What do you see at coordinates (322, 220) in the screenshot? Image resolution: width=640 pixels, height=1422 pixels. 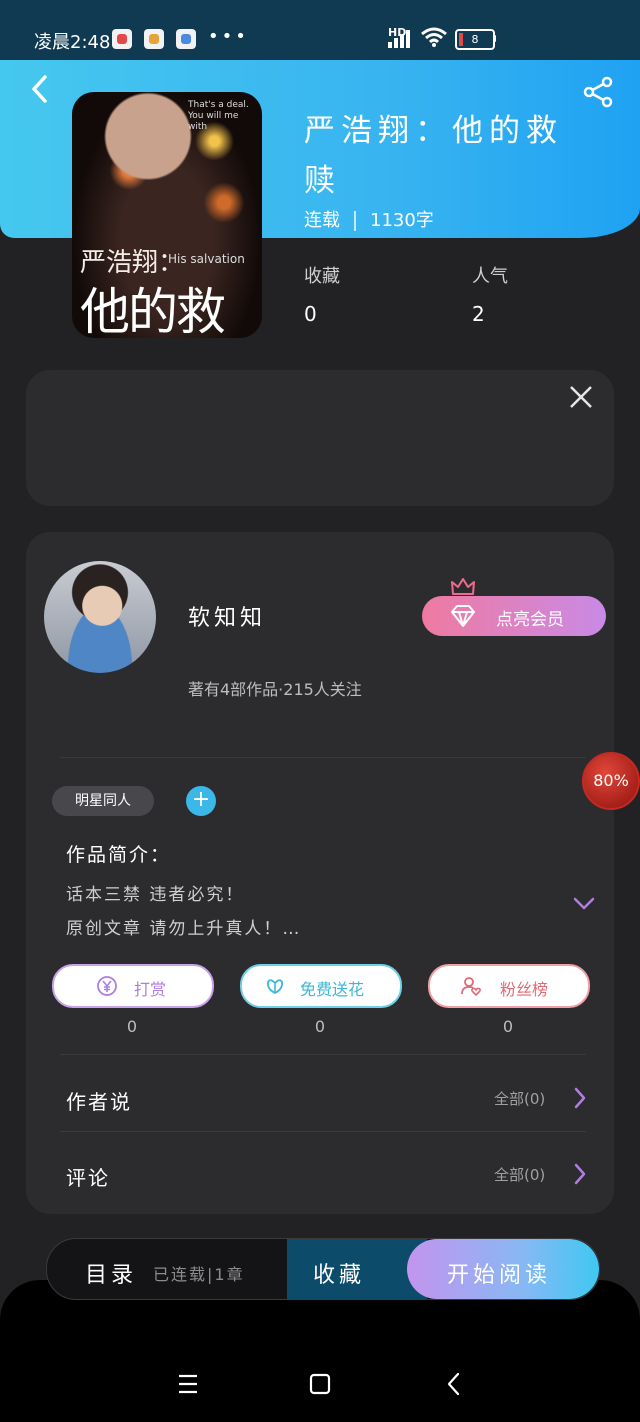 I see `serial-status: 连载` at bounding box center [322, 220].